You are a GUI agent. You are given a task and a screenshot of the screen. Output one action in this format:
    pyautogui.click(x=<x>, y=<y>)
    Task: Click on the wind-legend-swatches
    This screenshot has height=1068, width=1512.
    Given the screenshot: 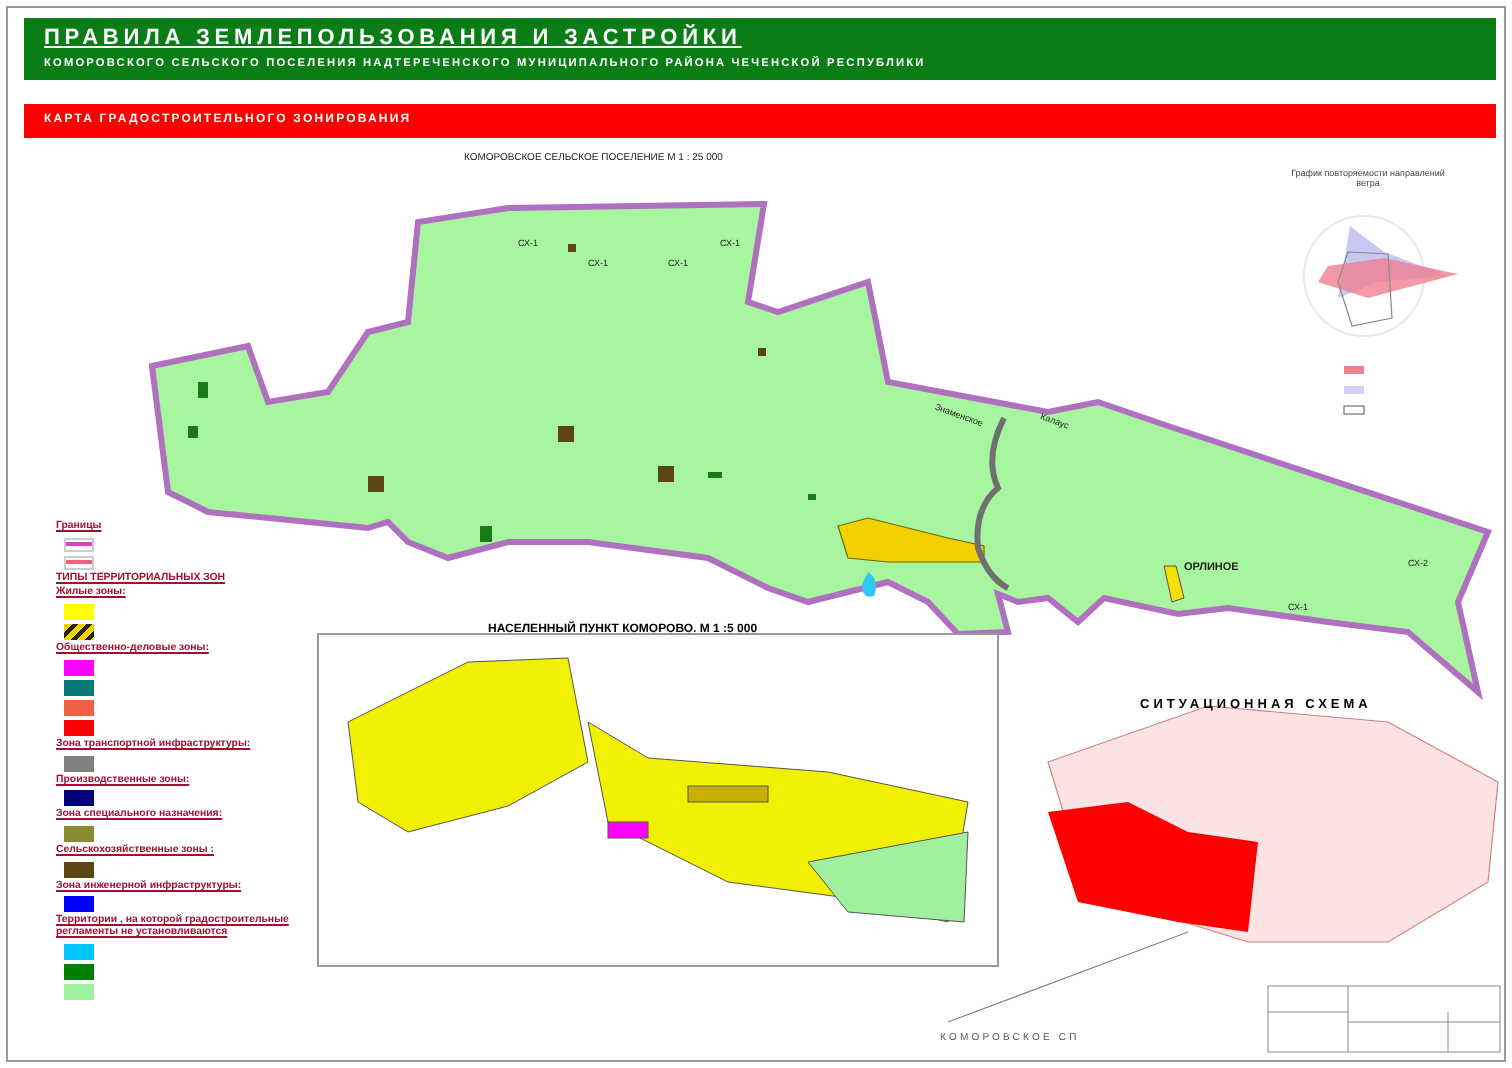 What is the action you would take?
    pyautogui.click(x=1354, y=390)
    